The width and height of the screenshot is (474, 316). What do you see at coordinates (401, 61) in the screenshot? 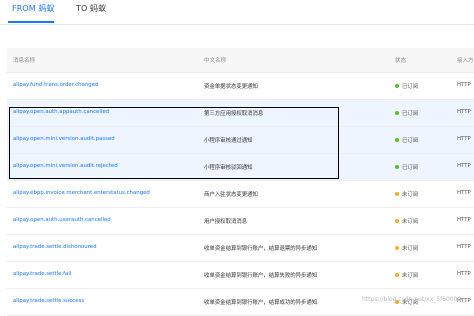
I see `header-status: 状态` at bounding box center [401, 61].